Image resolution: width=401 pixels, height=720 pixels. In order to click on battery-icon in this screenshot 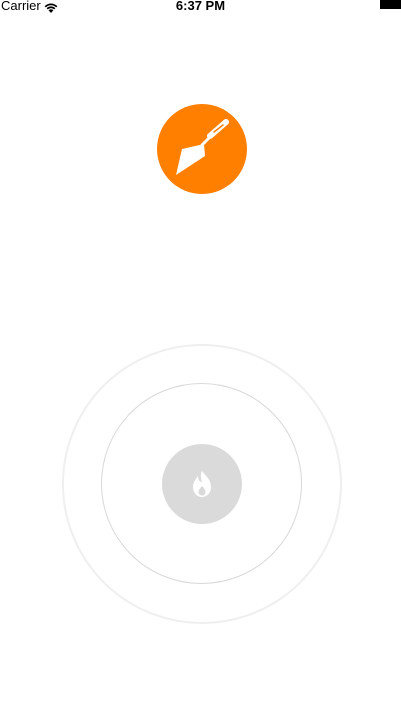, I will do `click(390, 4)`.